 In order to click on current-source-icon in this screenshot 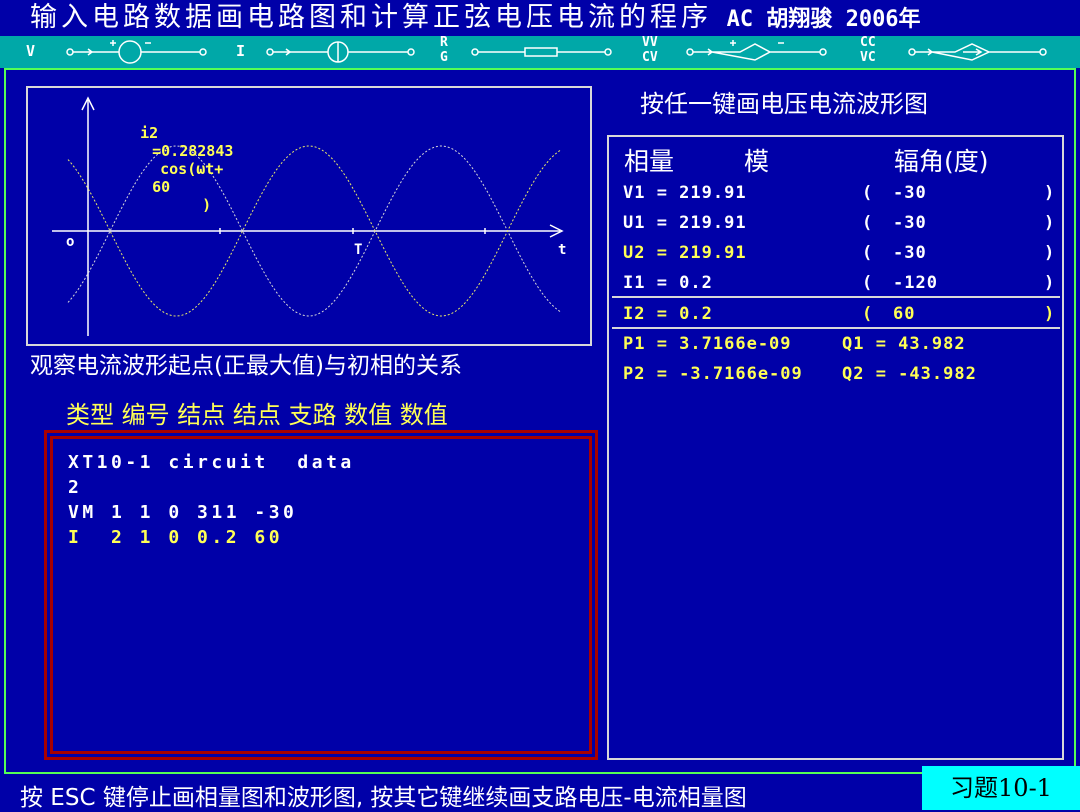, I will do `click(340, 52)`.